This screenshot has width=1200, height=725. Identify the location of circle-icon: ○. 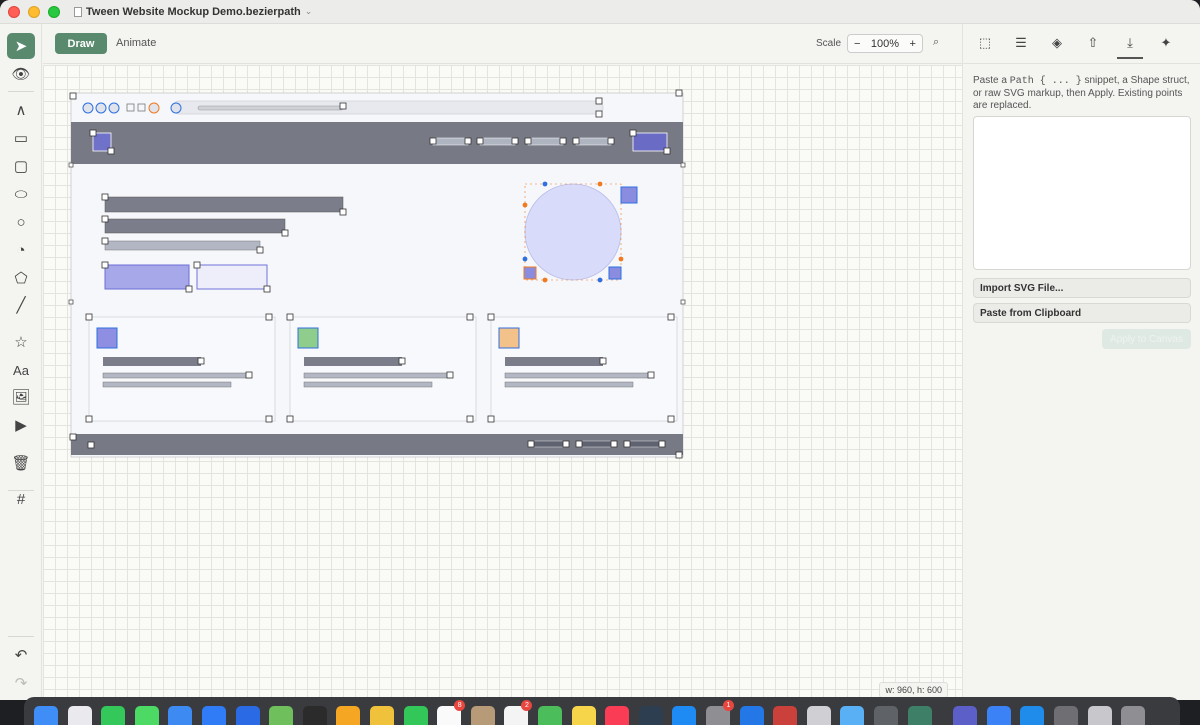
(21, 222).